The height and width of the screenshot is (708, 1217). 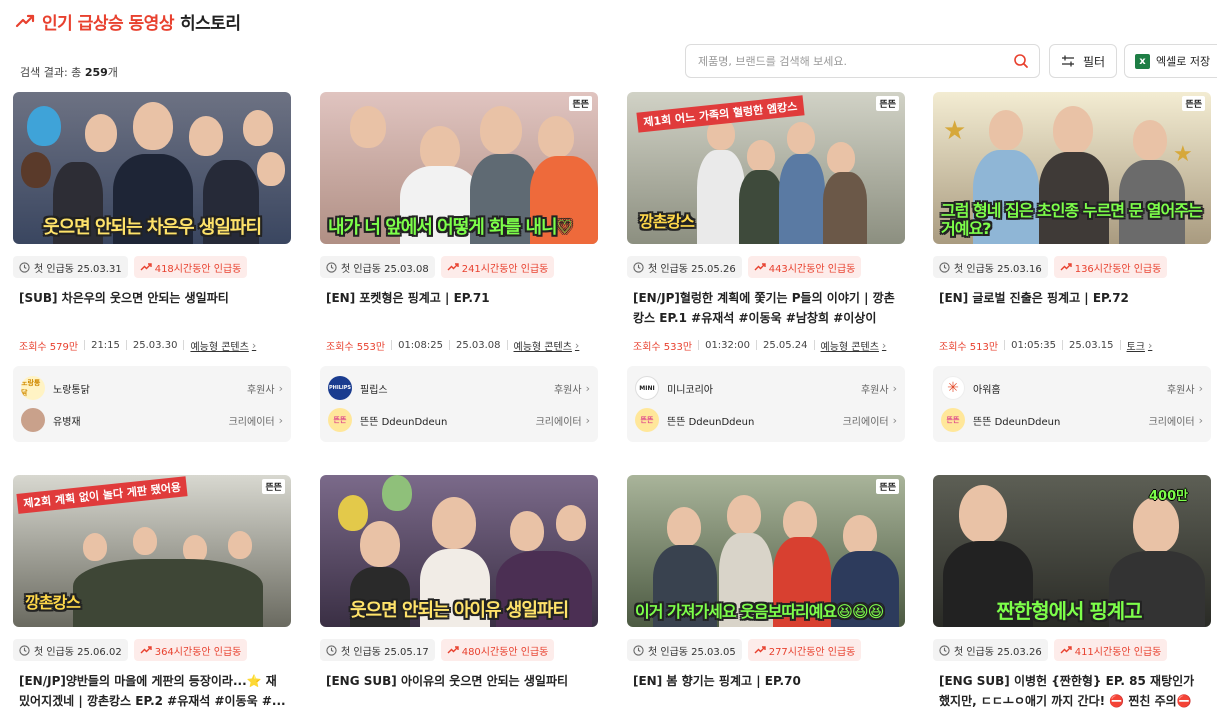 What do you see at coordinates (108, 23) in the screenshot?
I see `page-title-accent: 인기 급상승 동영상` at bounding box center [108, 23].